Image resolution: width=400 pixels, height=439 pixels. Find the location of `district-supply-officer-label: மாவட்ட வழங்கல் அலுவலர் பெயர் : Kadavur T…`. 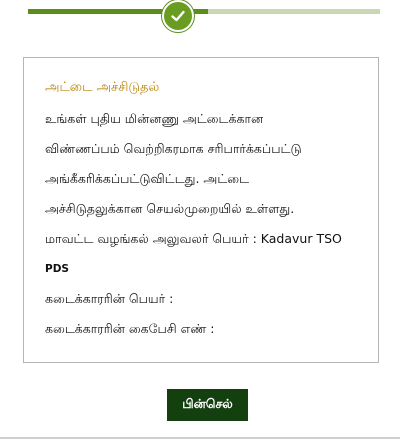

district-supply-officer-label: மாவட்ட வழங்கல் அலுவலர் பெயர் : Kadavur T… is located at coordinates (193, 238).